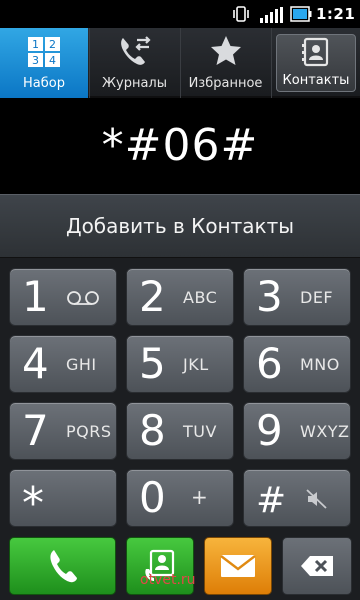 This screenshot has width=360, height=600. I want to click on key-letters: MNO, so click(320, 364).